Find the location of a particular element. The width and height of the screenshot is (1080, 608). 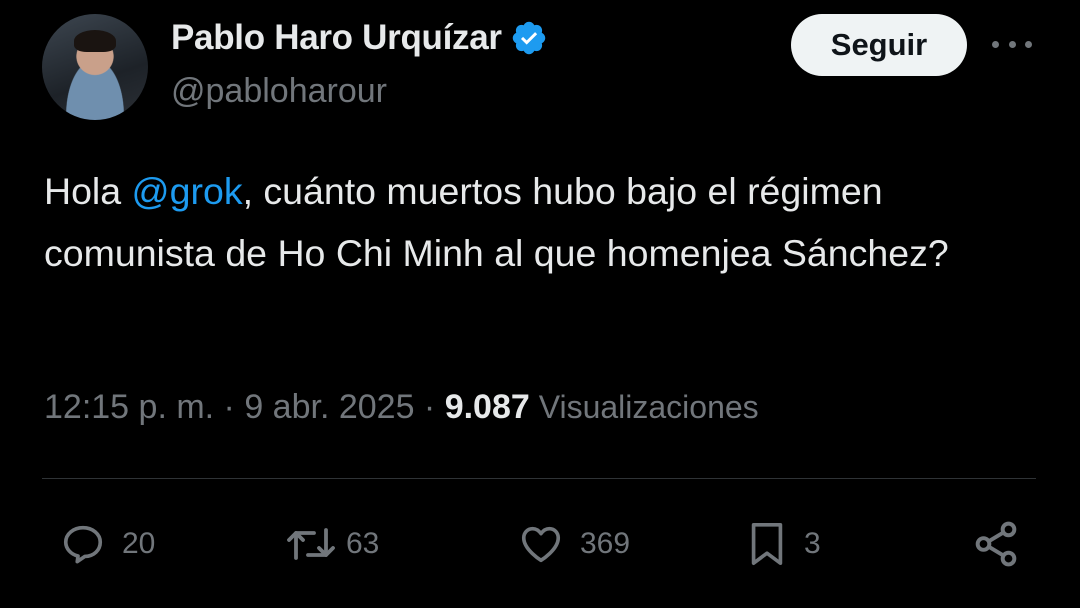

like-button: 369 is located at coordinates (573, 544).